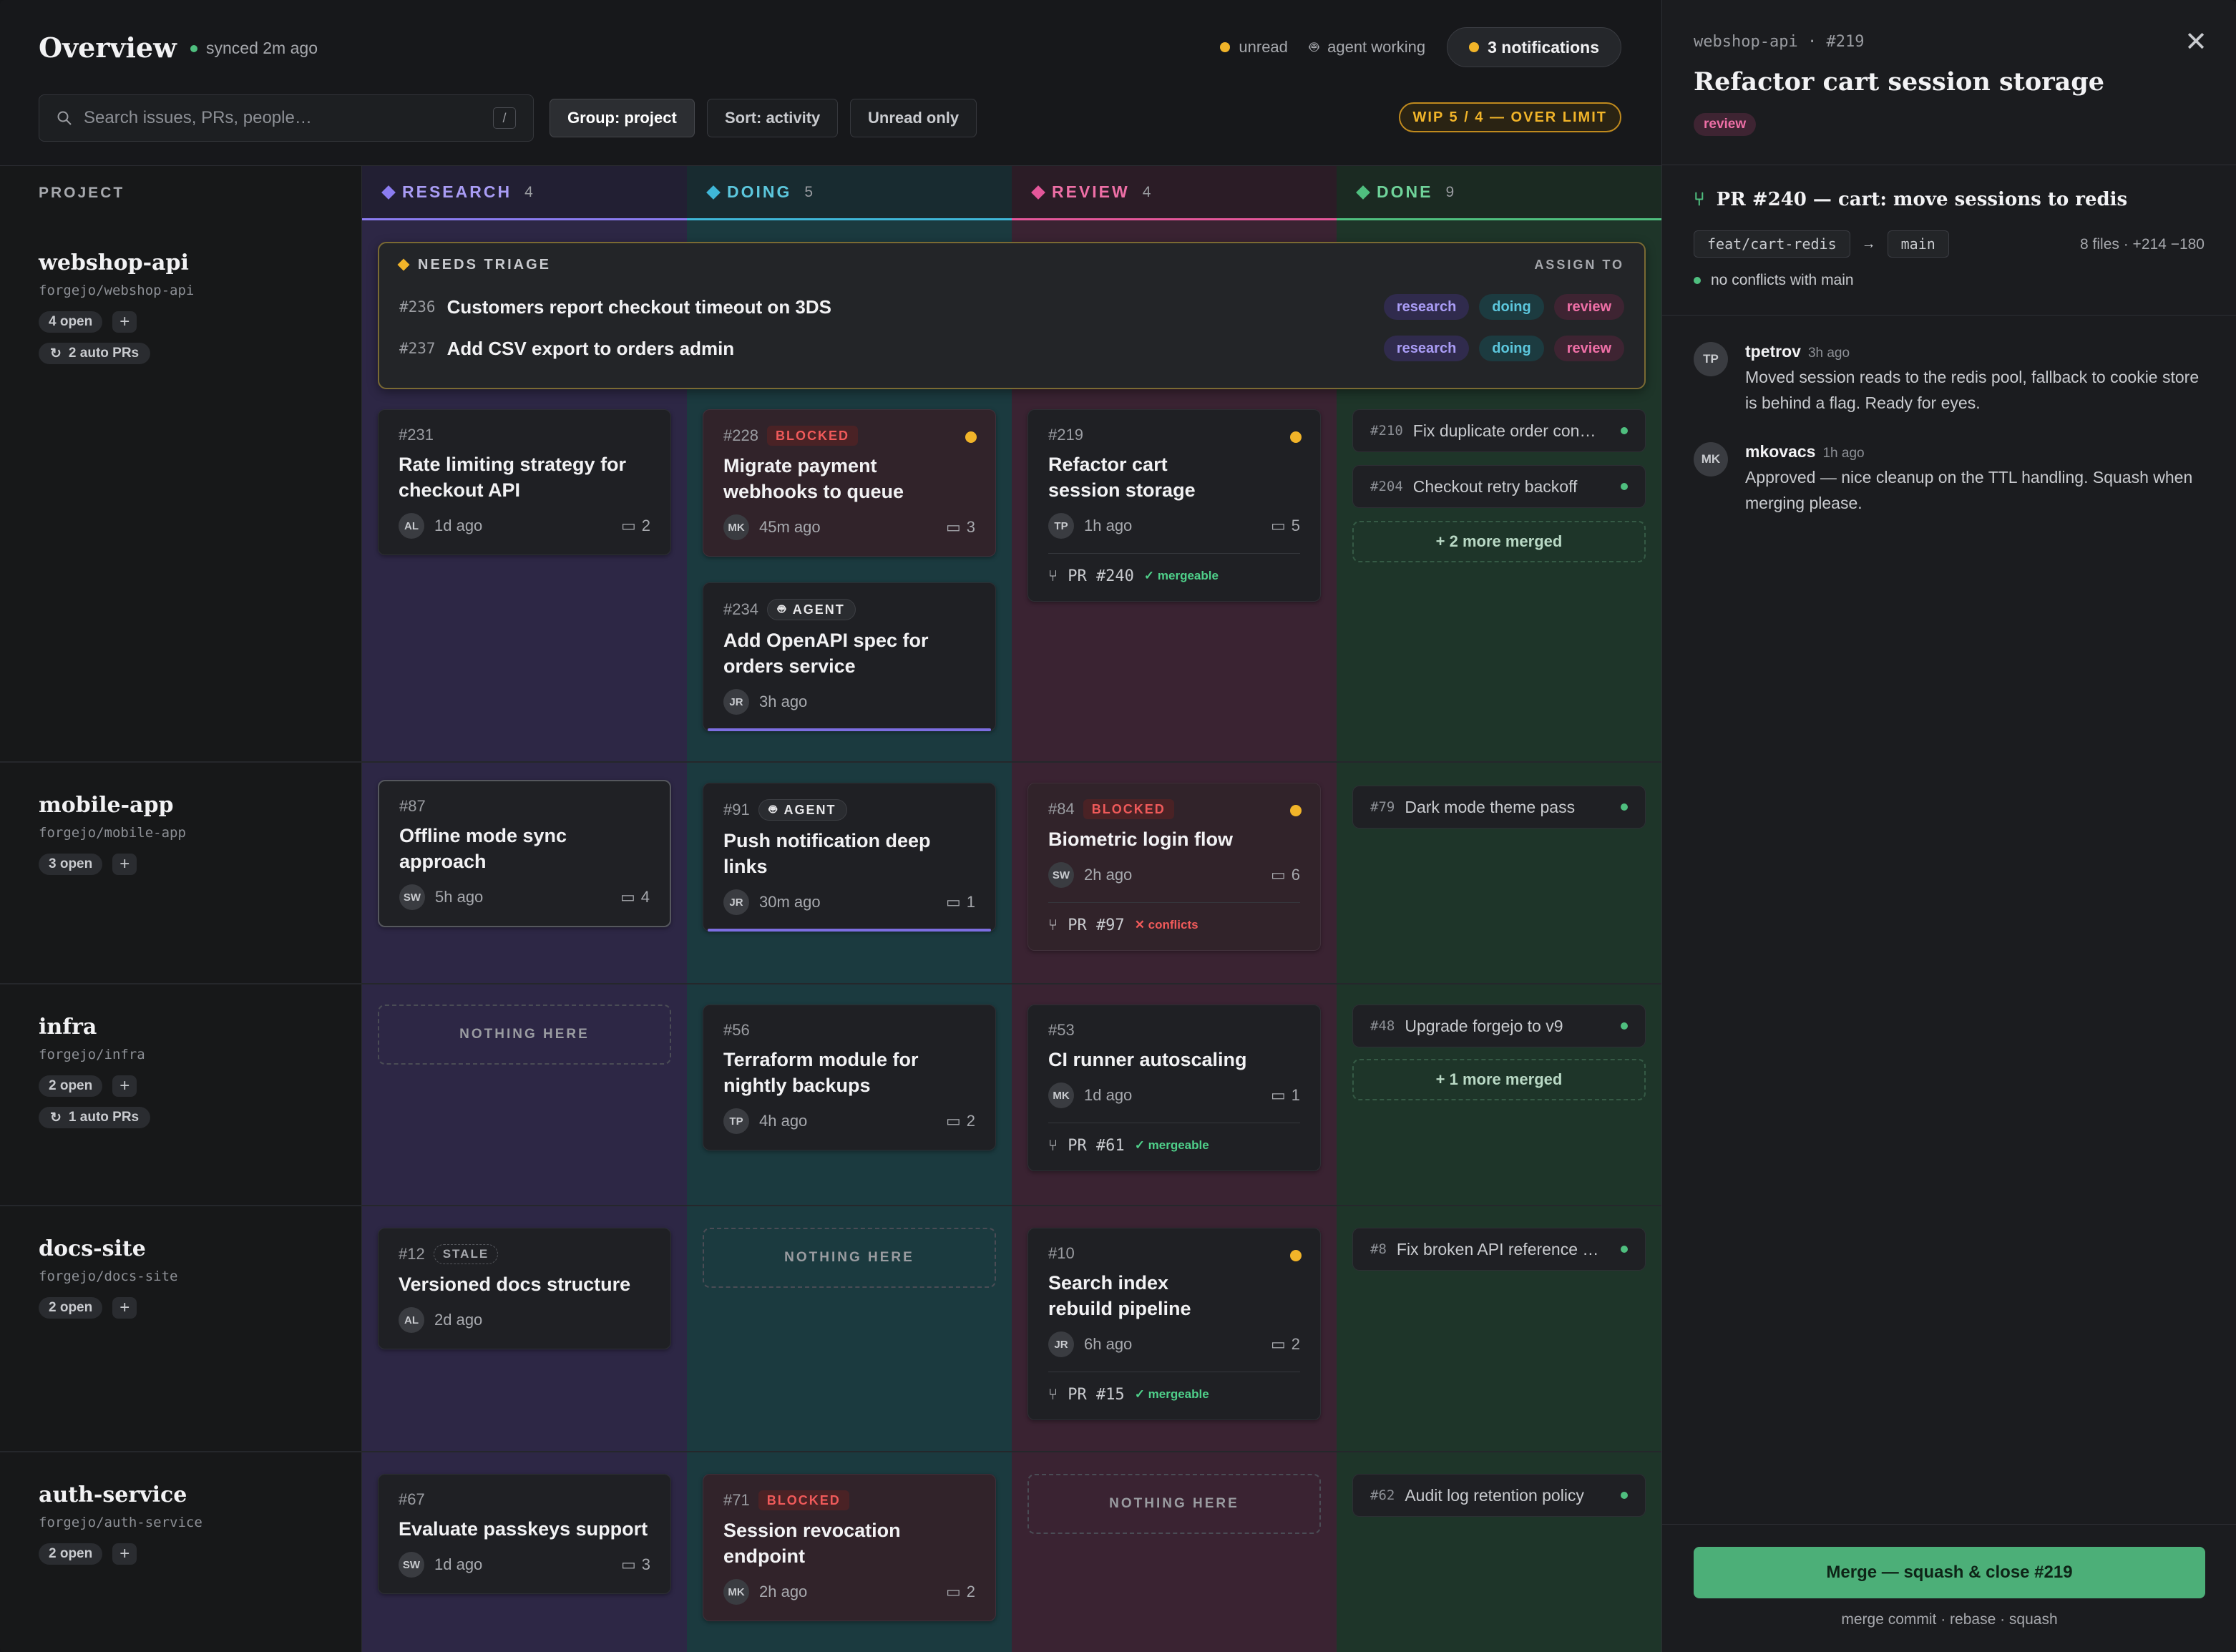 This screenshot has width=2236, height=1652. Describe the element at coordinates (200, 1494) in the screenshot. I see `project-name: auth-service` at that location.